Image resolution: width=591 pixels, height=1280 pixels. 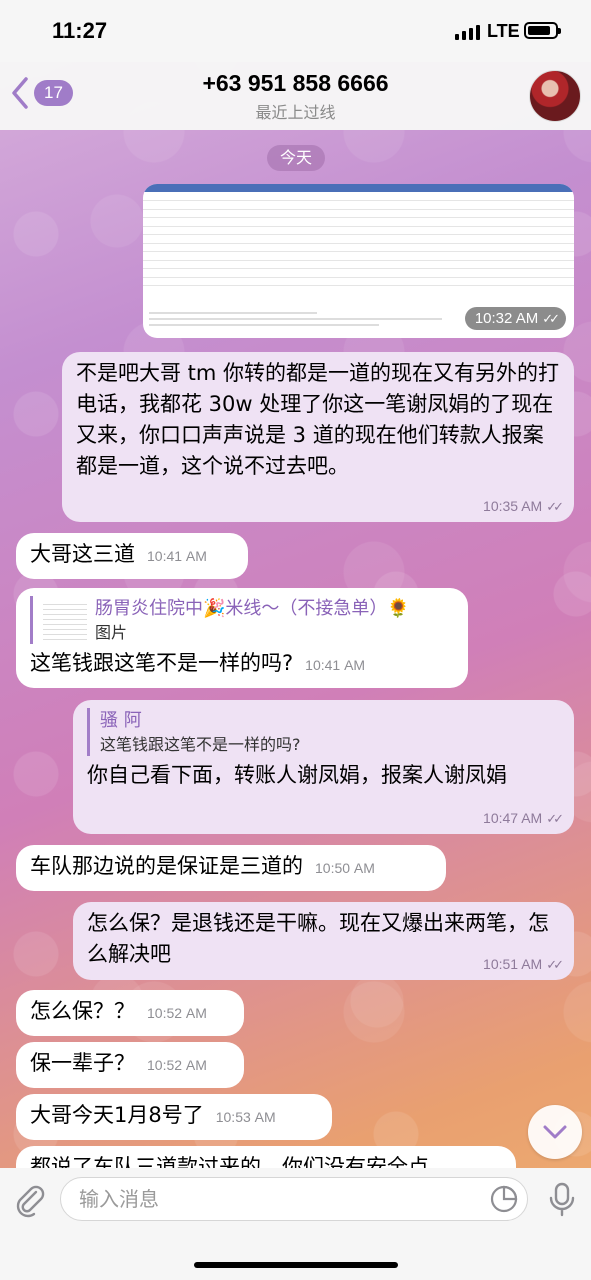 I want to click on message-bubble-outgoing: 怎么保？是退钱还是干嘛。现在又爆出来两笔，怎么解决吧 10:51 AM ✓✓, so click(x=323, y=941).